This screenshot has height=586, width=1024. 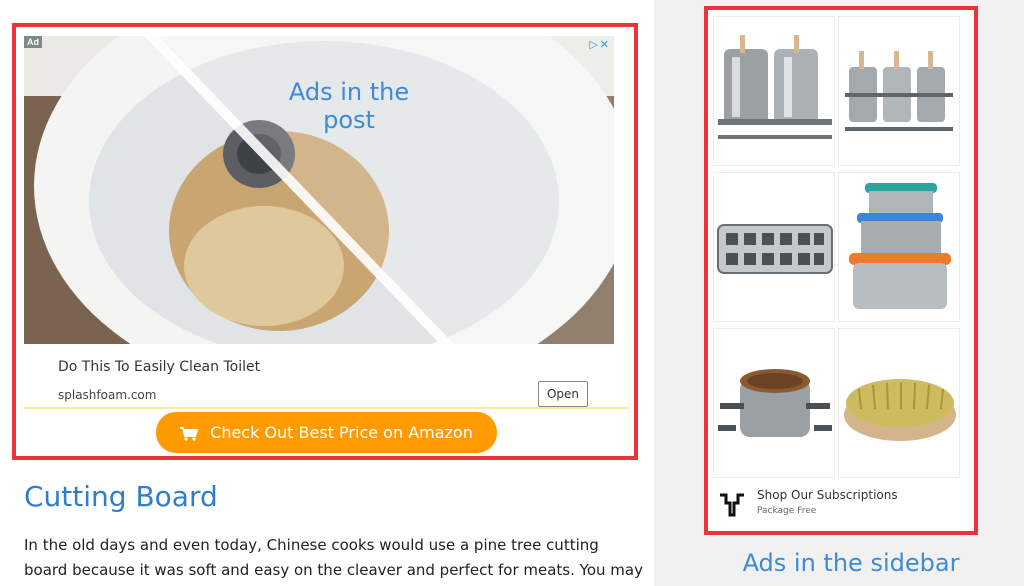 I want to click on shop-title: Shop Our Subscriptions, so click(x=827, y=495).